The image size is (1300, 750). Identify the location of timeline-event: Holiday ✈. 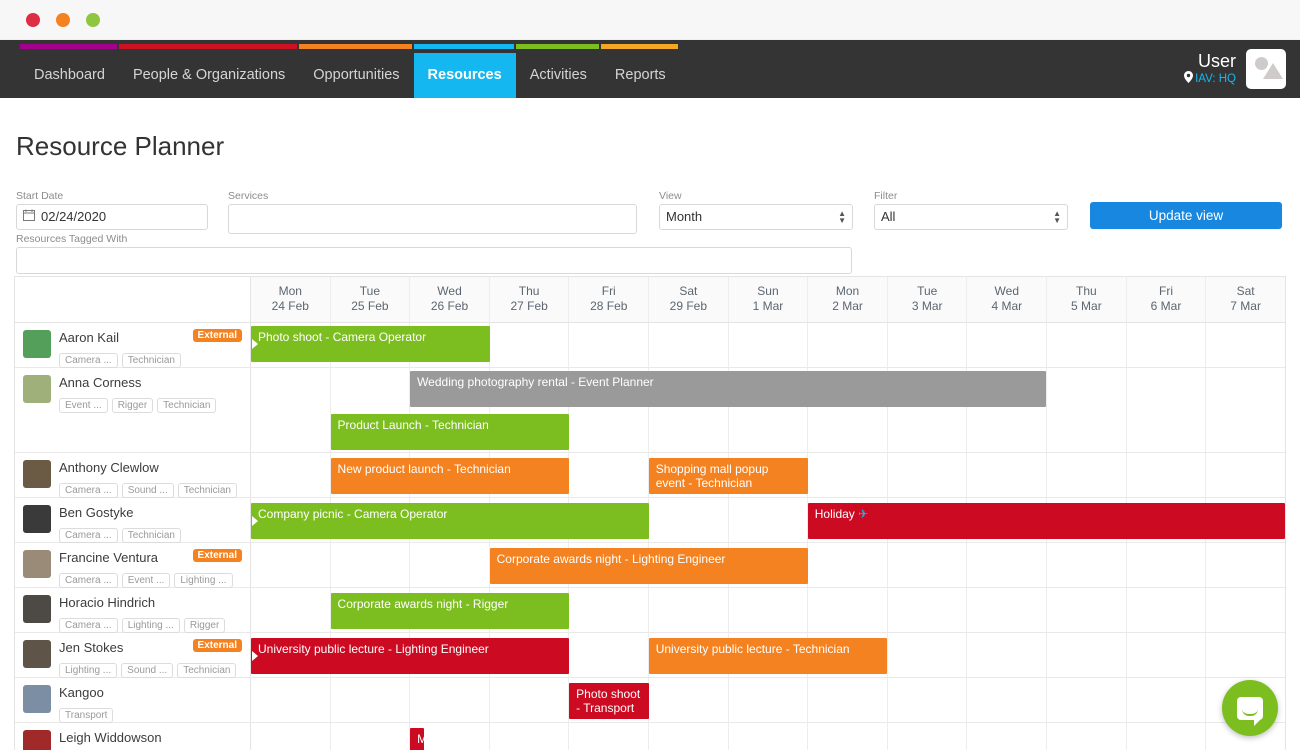
(1046, 520).